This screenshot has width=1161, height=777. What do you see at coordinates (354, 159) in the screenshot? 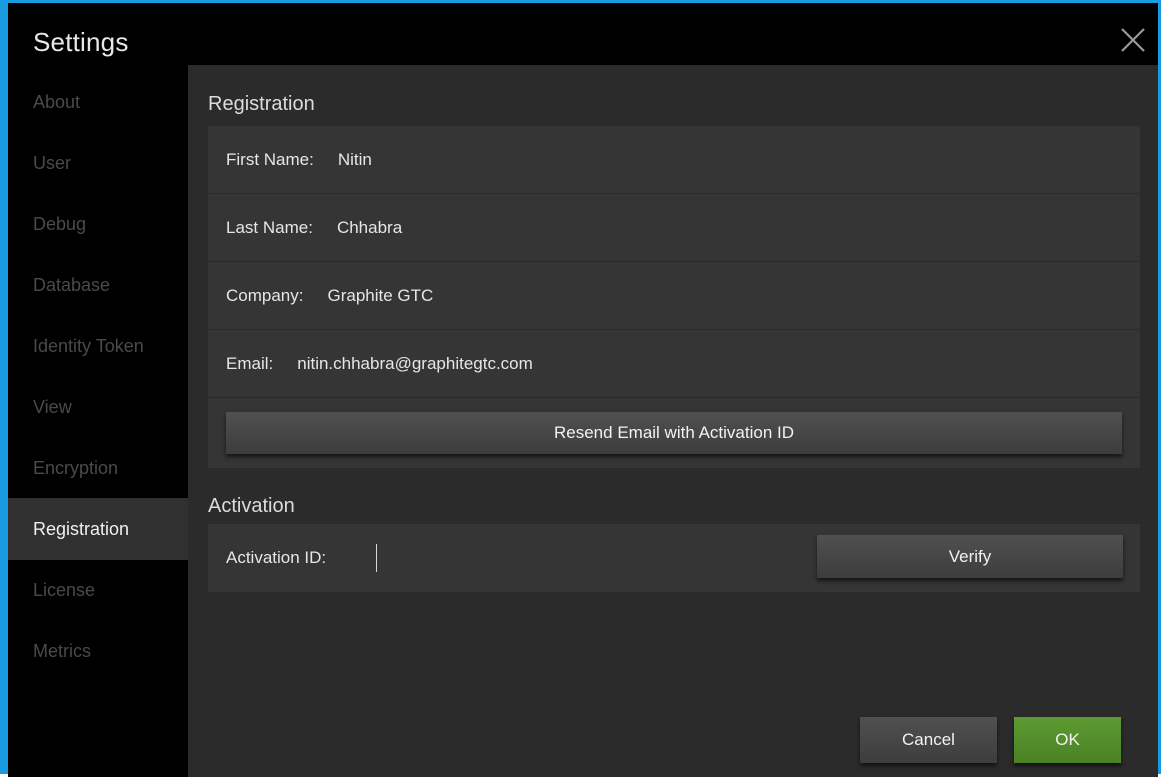
I see `first-name-value: Nitin` at bounding box center [354, 159].